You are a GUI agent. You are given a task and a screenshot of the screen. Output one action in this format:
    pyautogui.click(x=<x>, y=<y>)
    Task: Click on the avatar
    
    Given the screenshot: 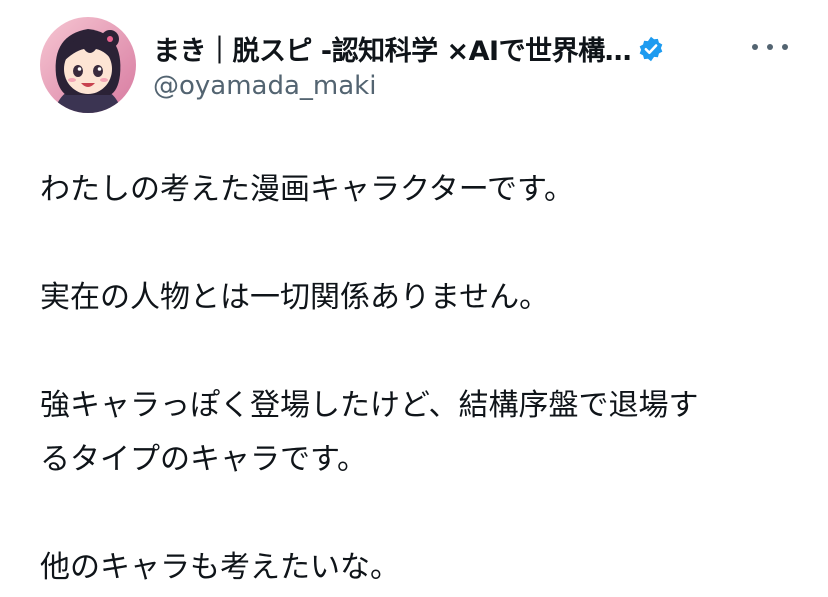 What is the action you would take?
    pyautogui.click(x=88, y=65)
    